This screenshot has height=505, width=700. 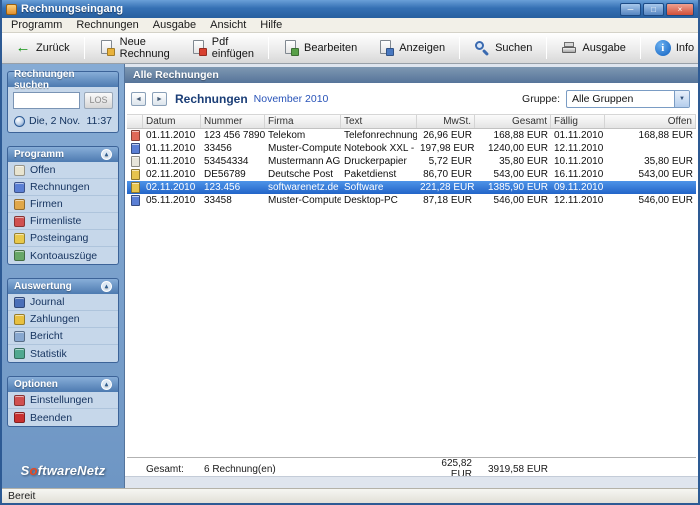 What do you see at coordinates (593, 48) in the screenshot?
I see `output-button: Ausgabe` at bounding box center [593, 48].